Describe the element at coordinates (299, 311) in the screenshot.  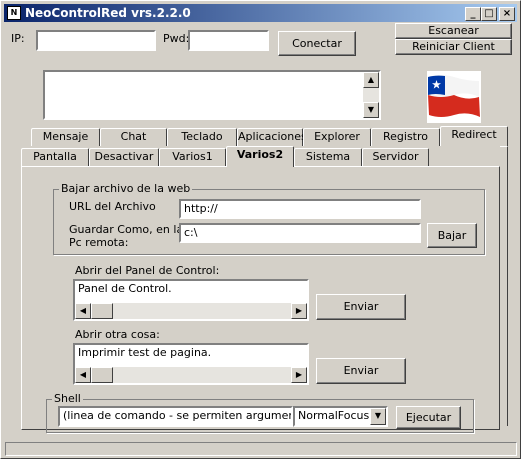
I see `control-panel-scroll-right-button: ▶` at that location.